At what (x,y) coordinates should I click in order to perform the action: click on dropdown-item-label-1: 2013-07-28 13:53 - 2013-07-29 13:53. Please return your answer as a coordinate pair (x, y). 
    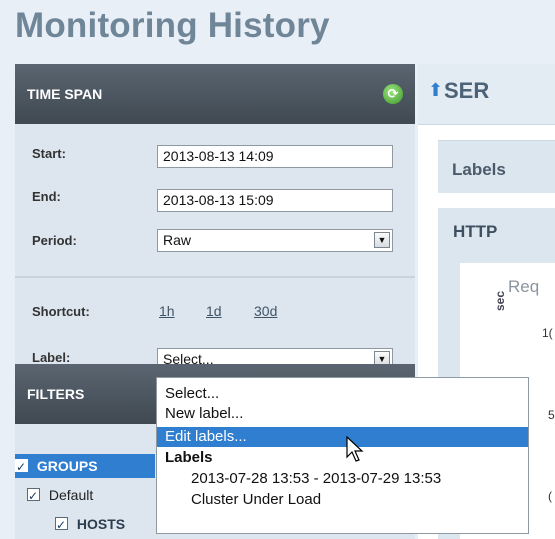
    Looking at the image, I should click on (316, 479).